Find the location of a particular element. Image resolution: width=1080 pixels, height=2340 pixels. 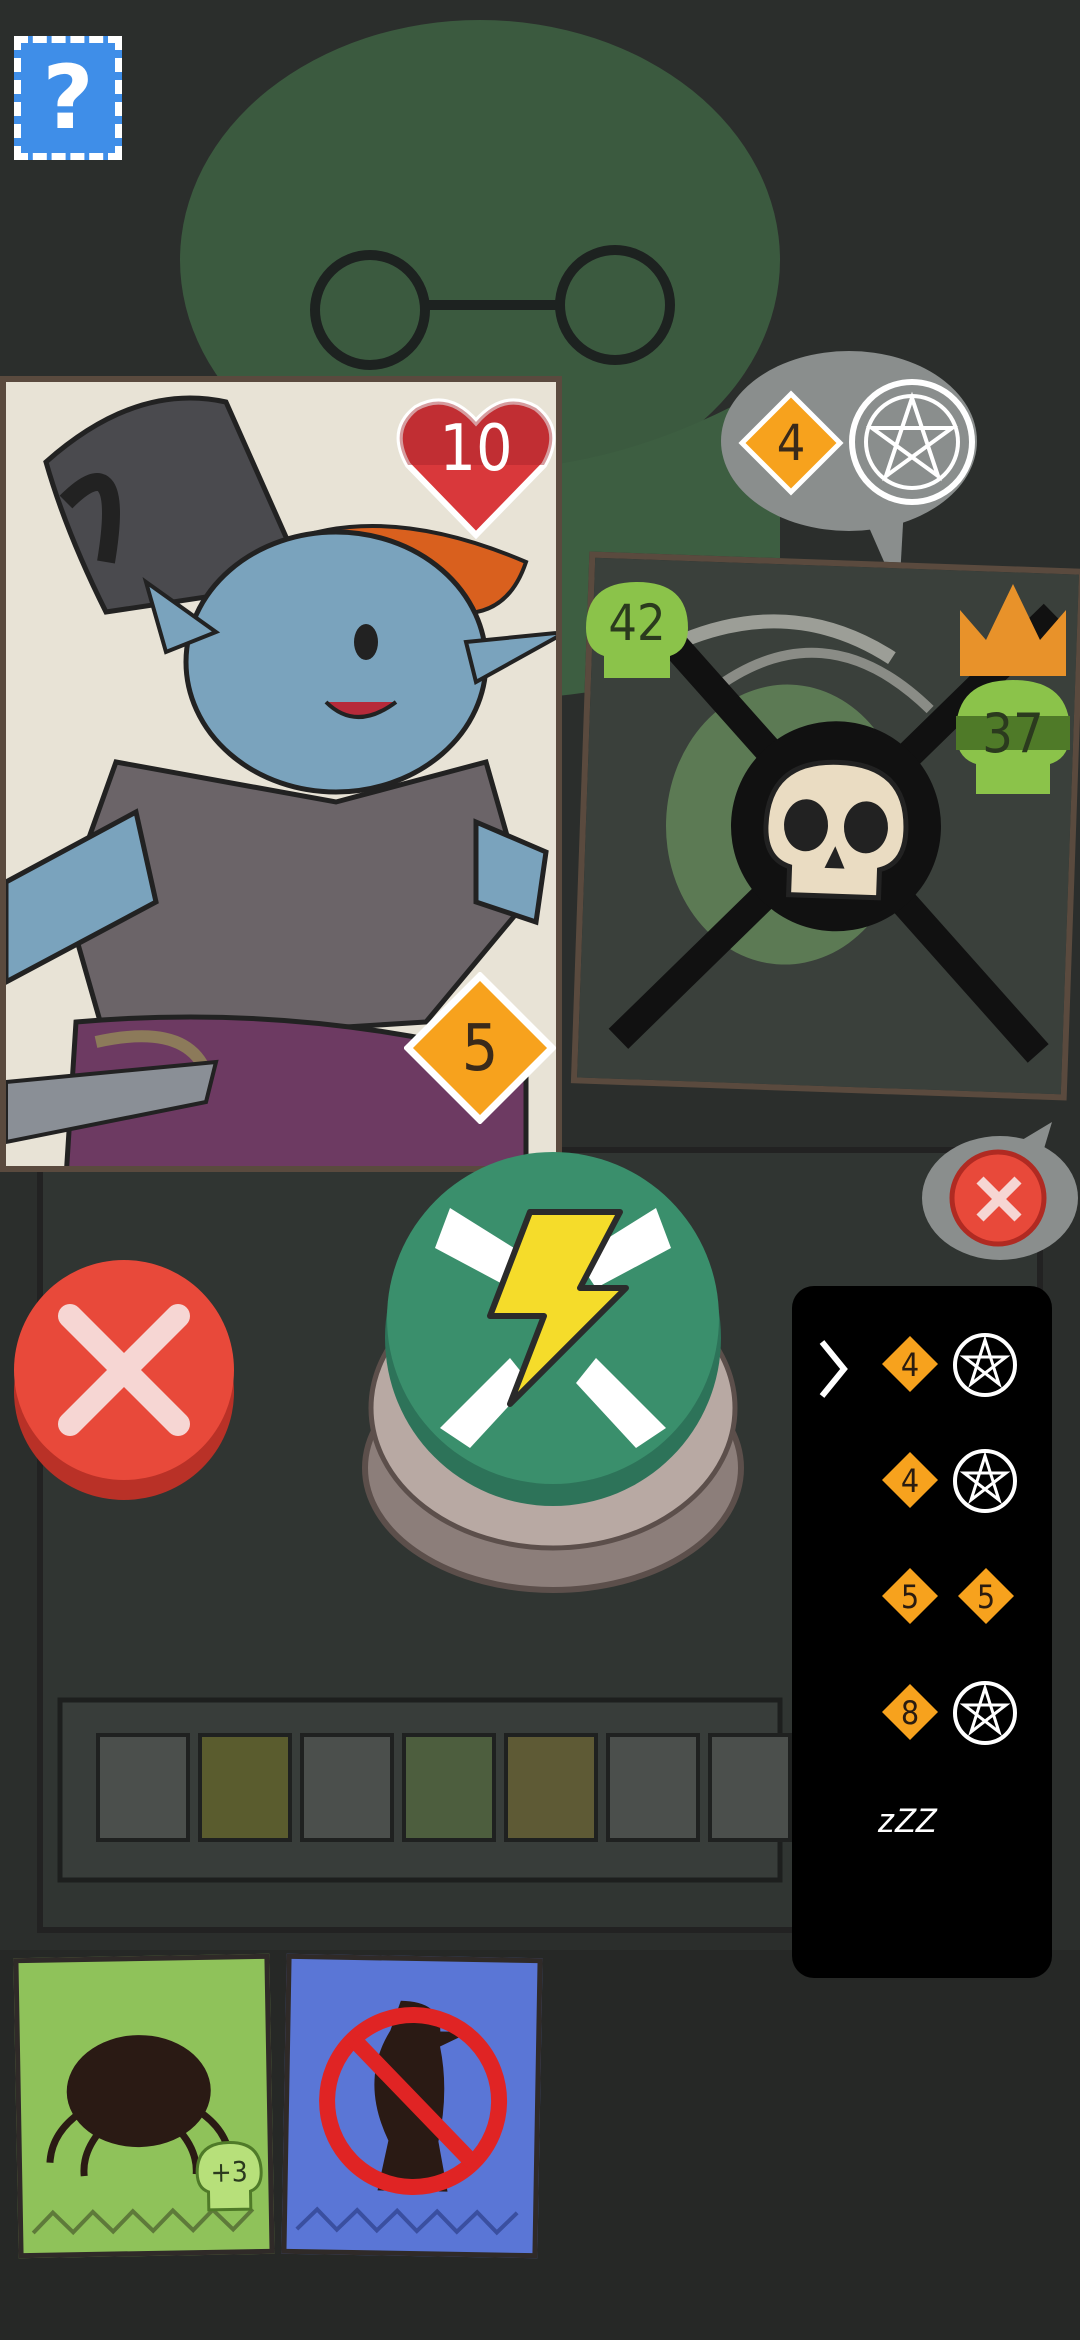

health-heart: 10 is located at coordinates (476, 465).